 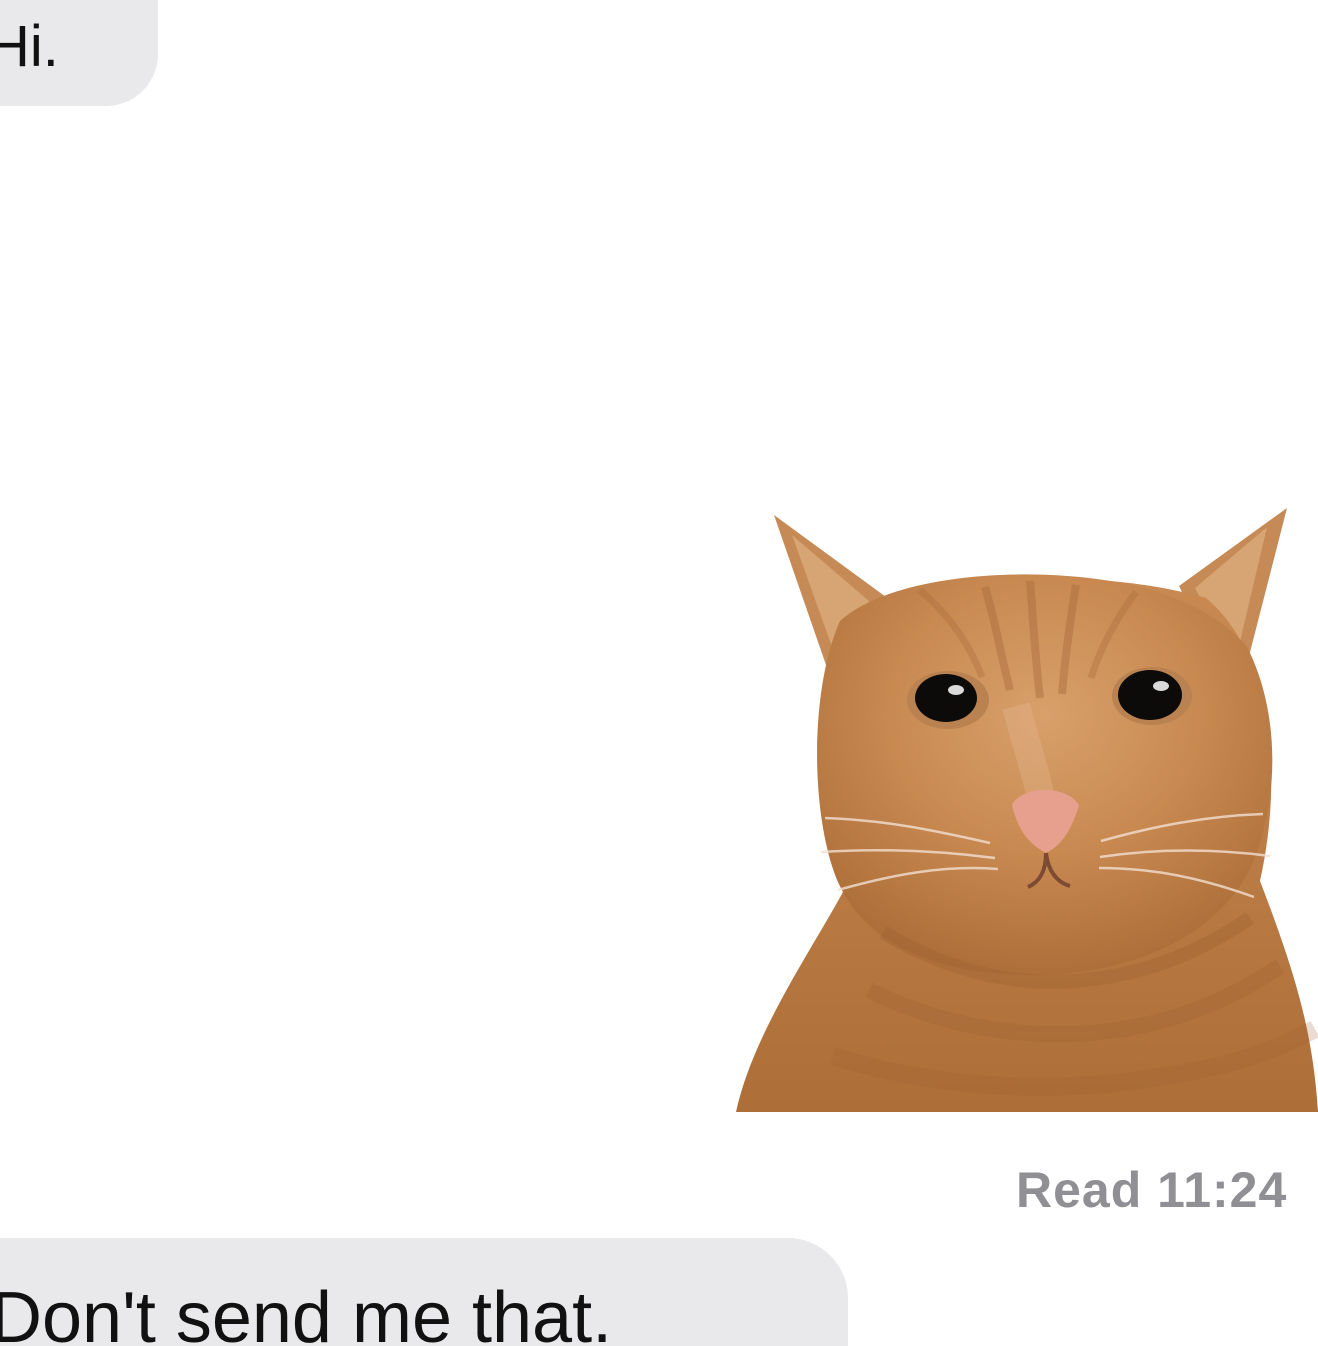 I want to click on incoming-message-bubble: Hi., so click(x=79, y=53).